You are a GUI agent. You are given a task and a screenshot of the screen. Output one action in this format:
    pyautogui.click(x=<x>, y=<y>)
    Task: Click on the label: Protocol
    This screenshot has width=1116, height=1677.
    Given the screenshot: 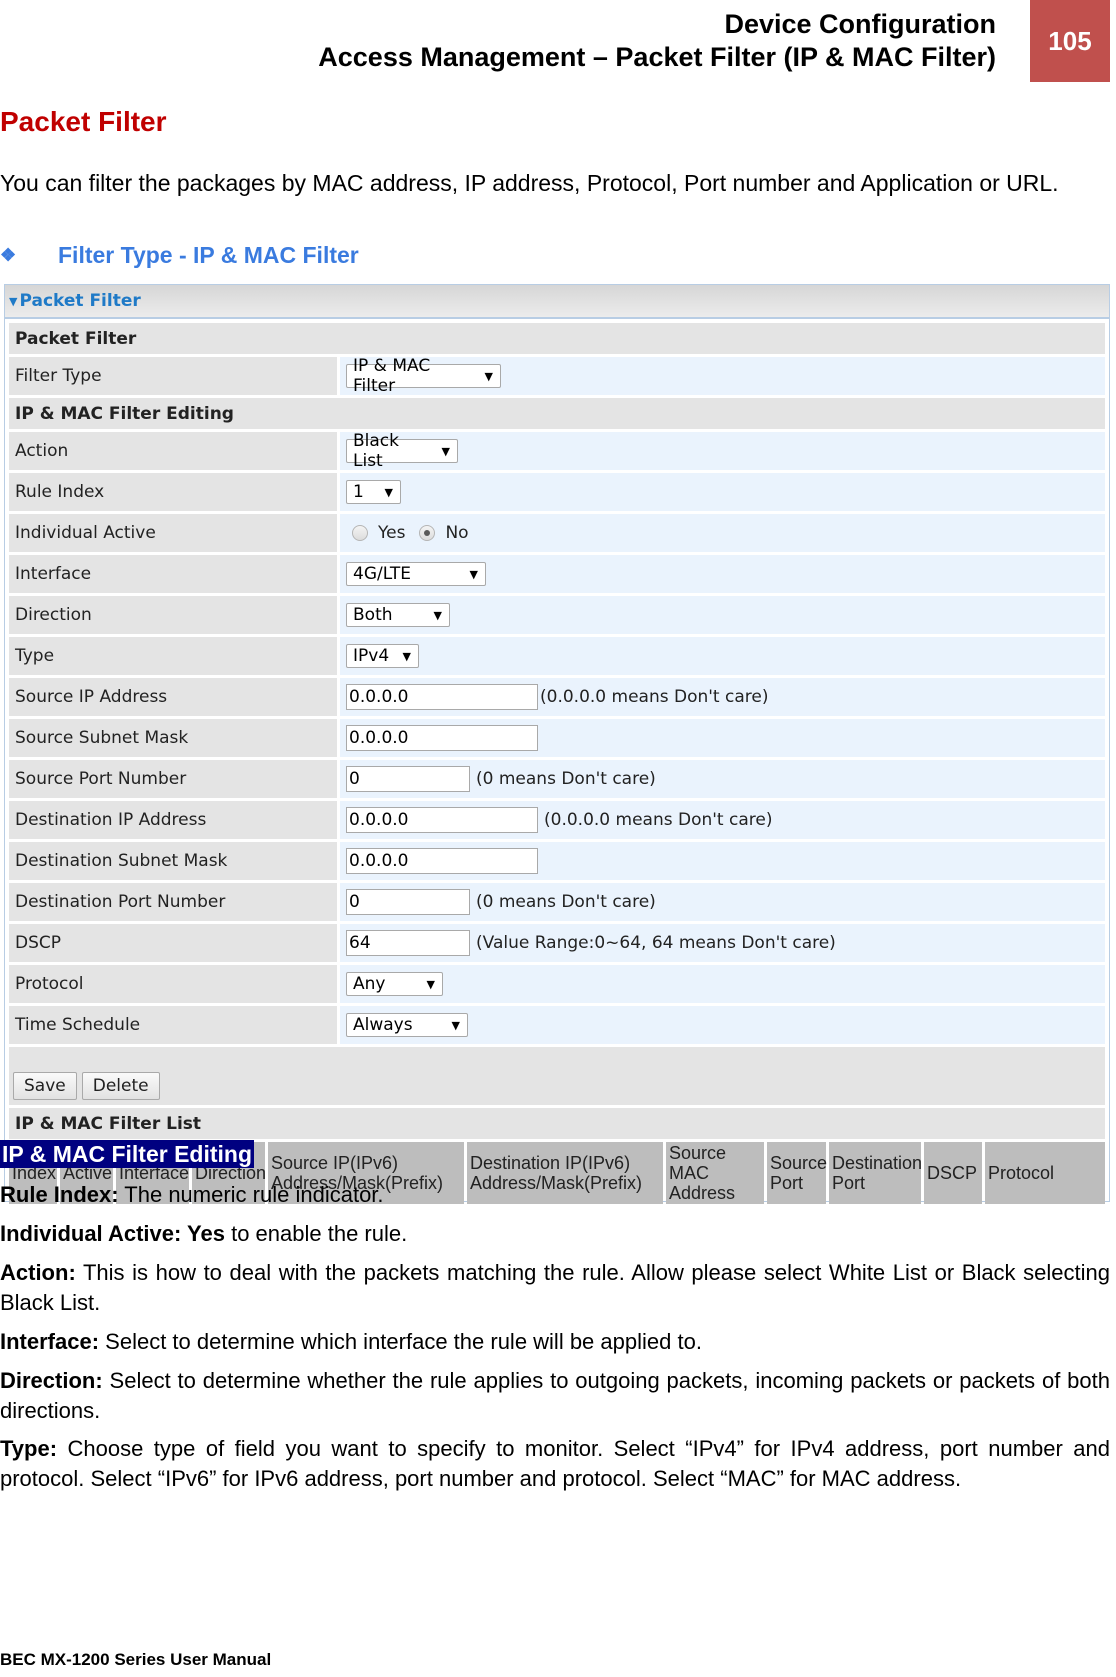 What is the action you would take?
    pyautogui.click(x=173, y=984)
    